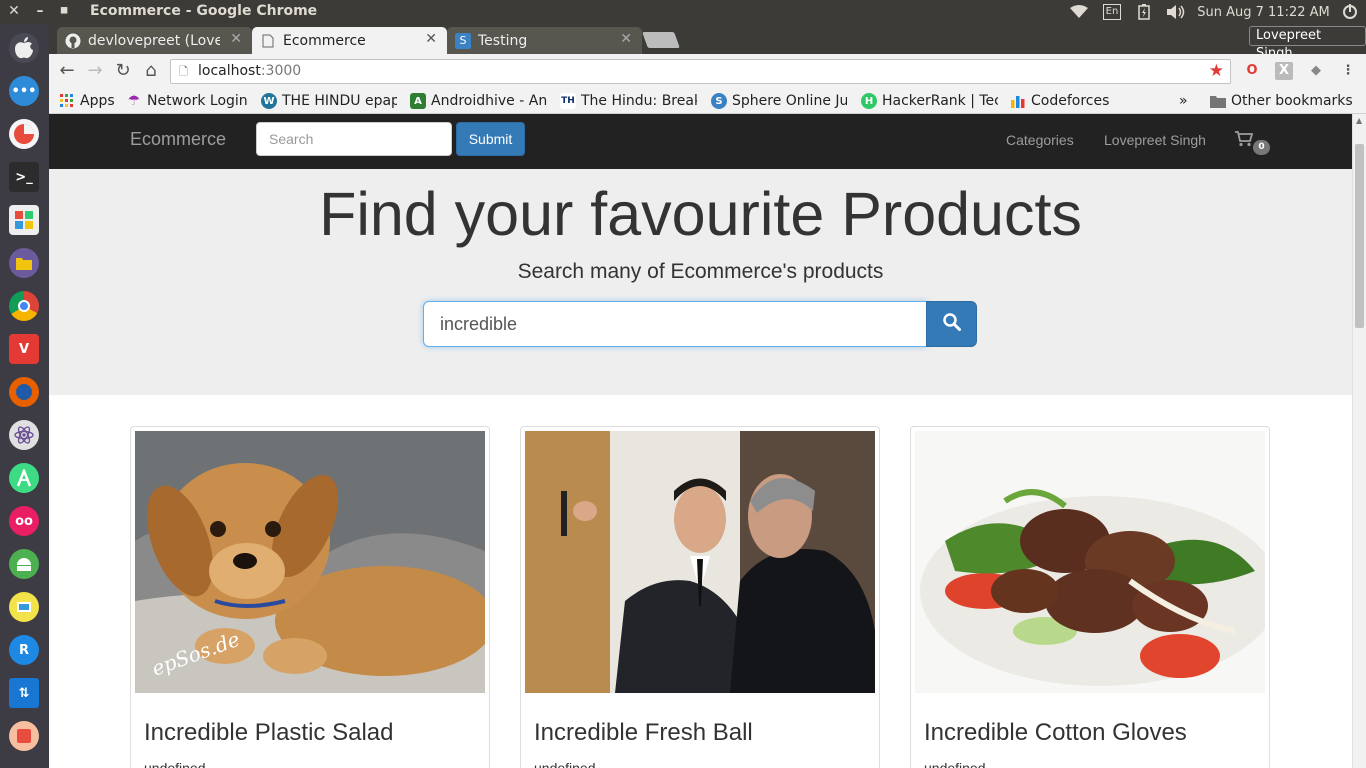 This screenshot has width=1366, height=768. Describe the element at coordinates (354, 139) in the screenshot. I see `navbar-search-input: Search` at that location.